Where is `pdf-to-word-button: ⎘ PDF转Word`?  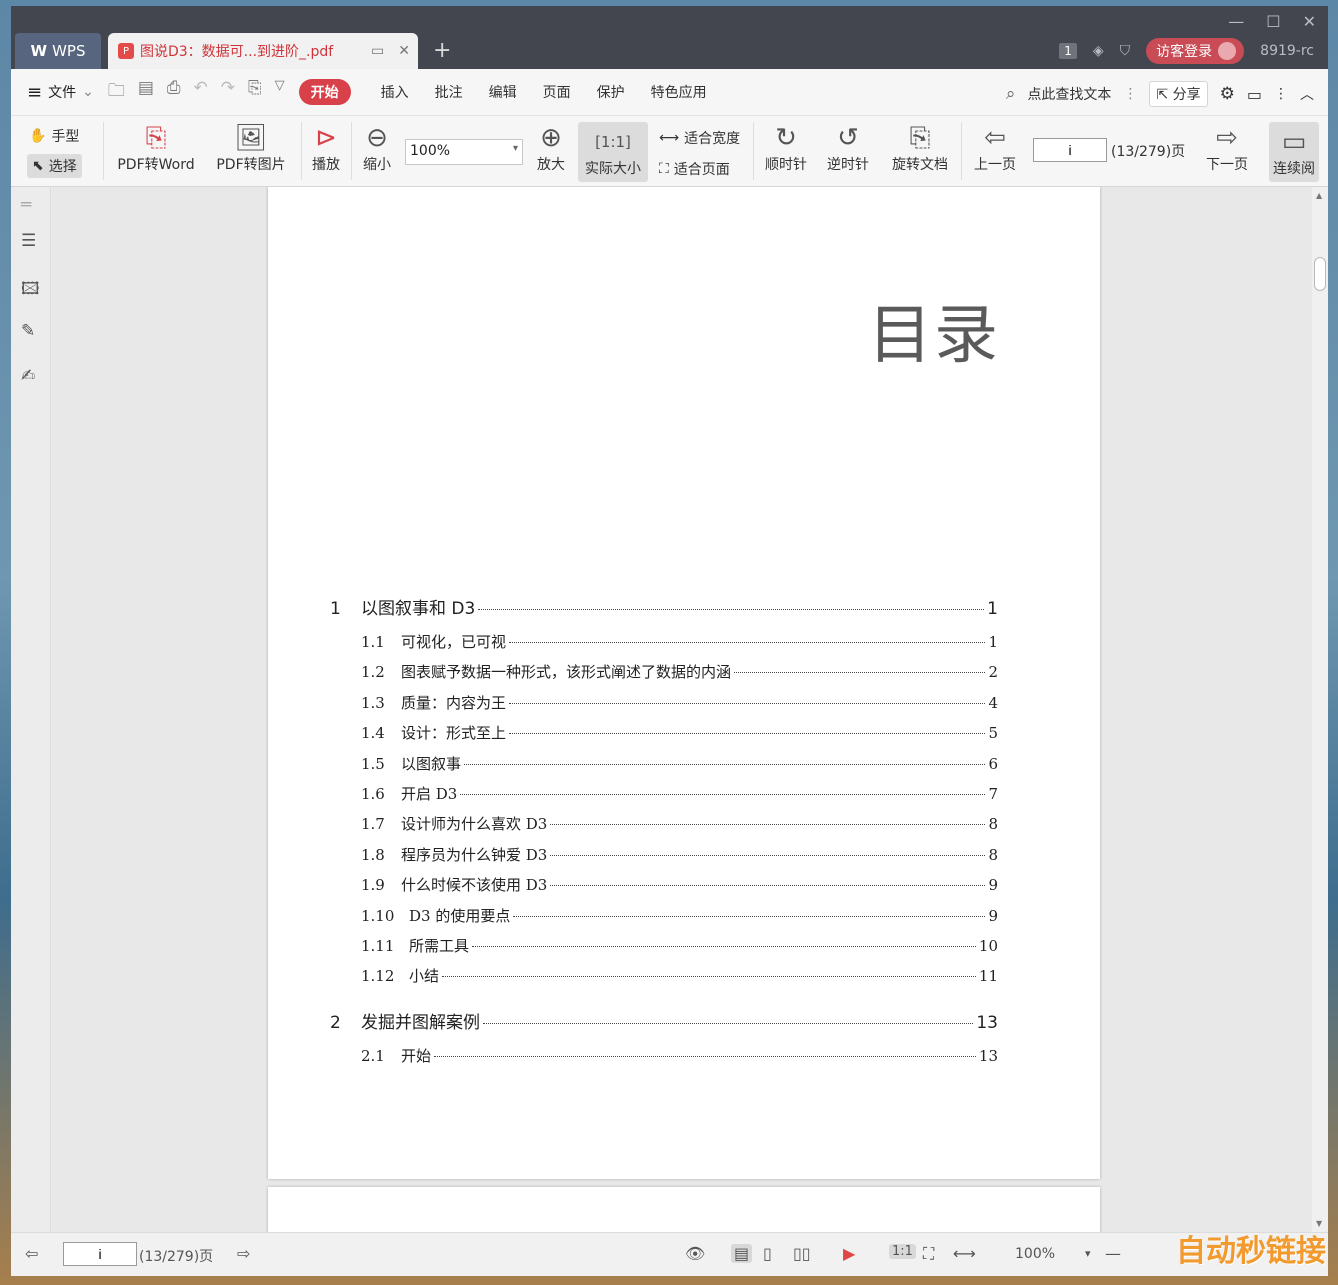 pdf-to-word-button: ⎘ PDF转Word is located at coordinates (156, 148).